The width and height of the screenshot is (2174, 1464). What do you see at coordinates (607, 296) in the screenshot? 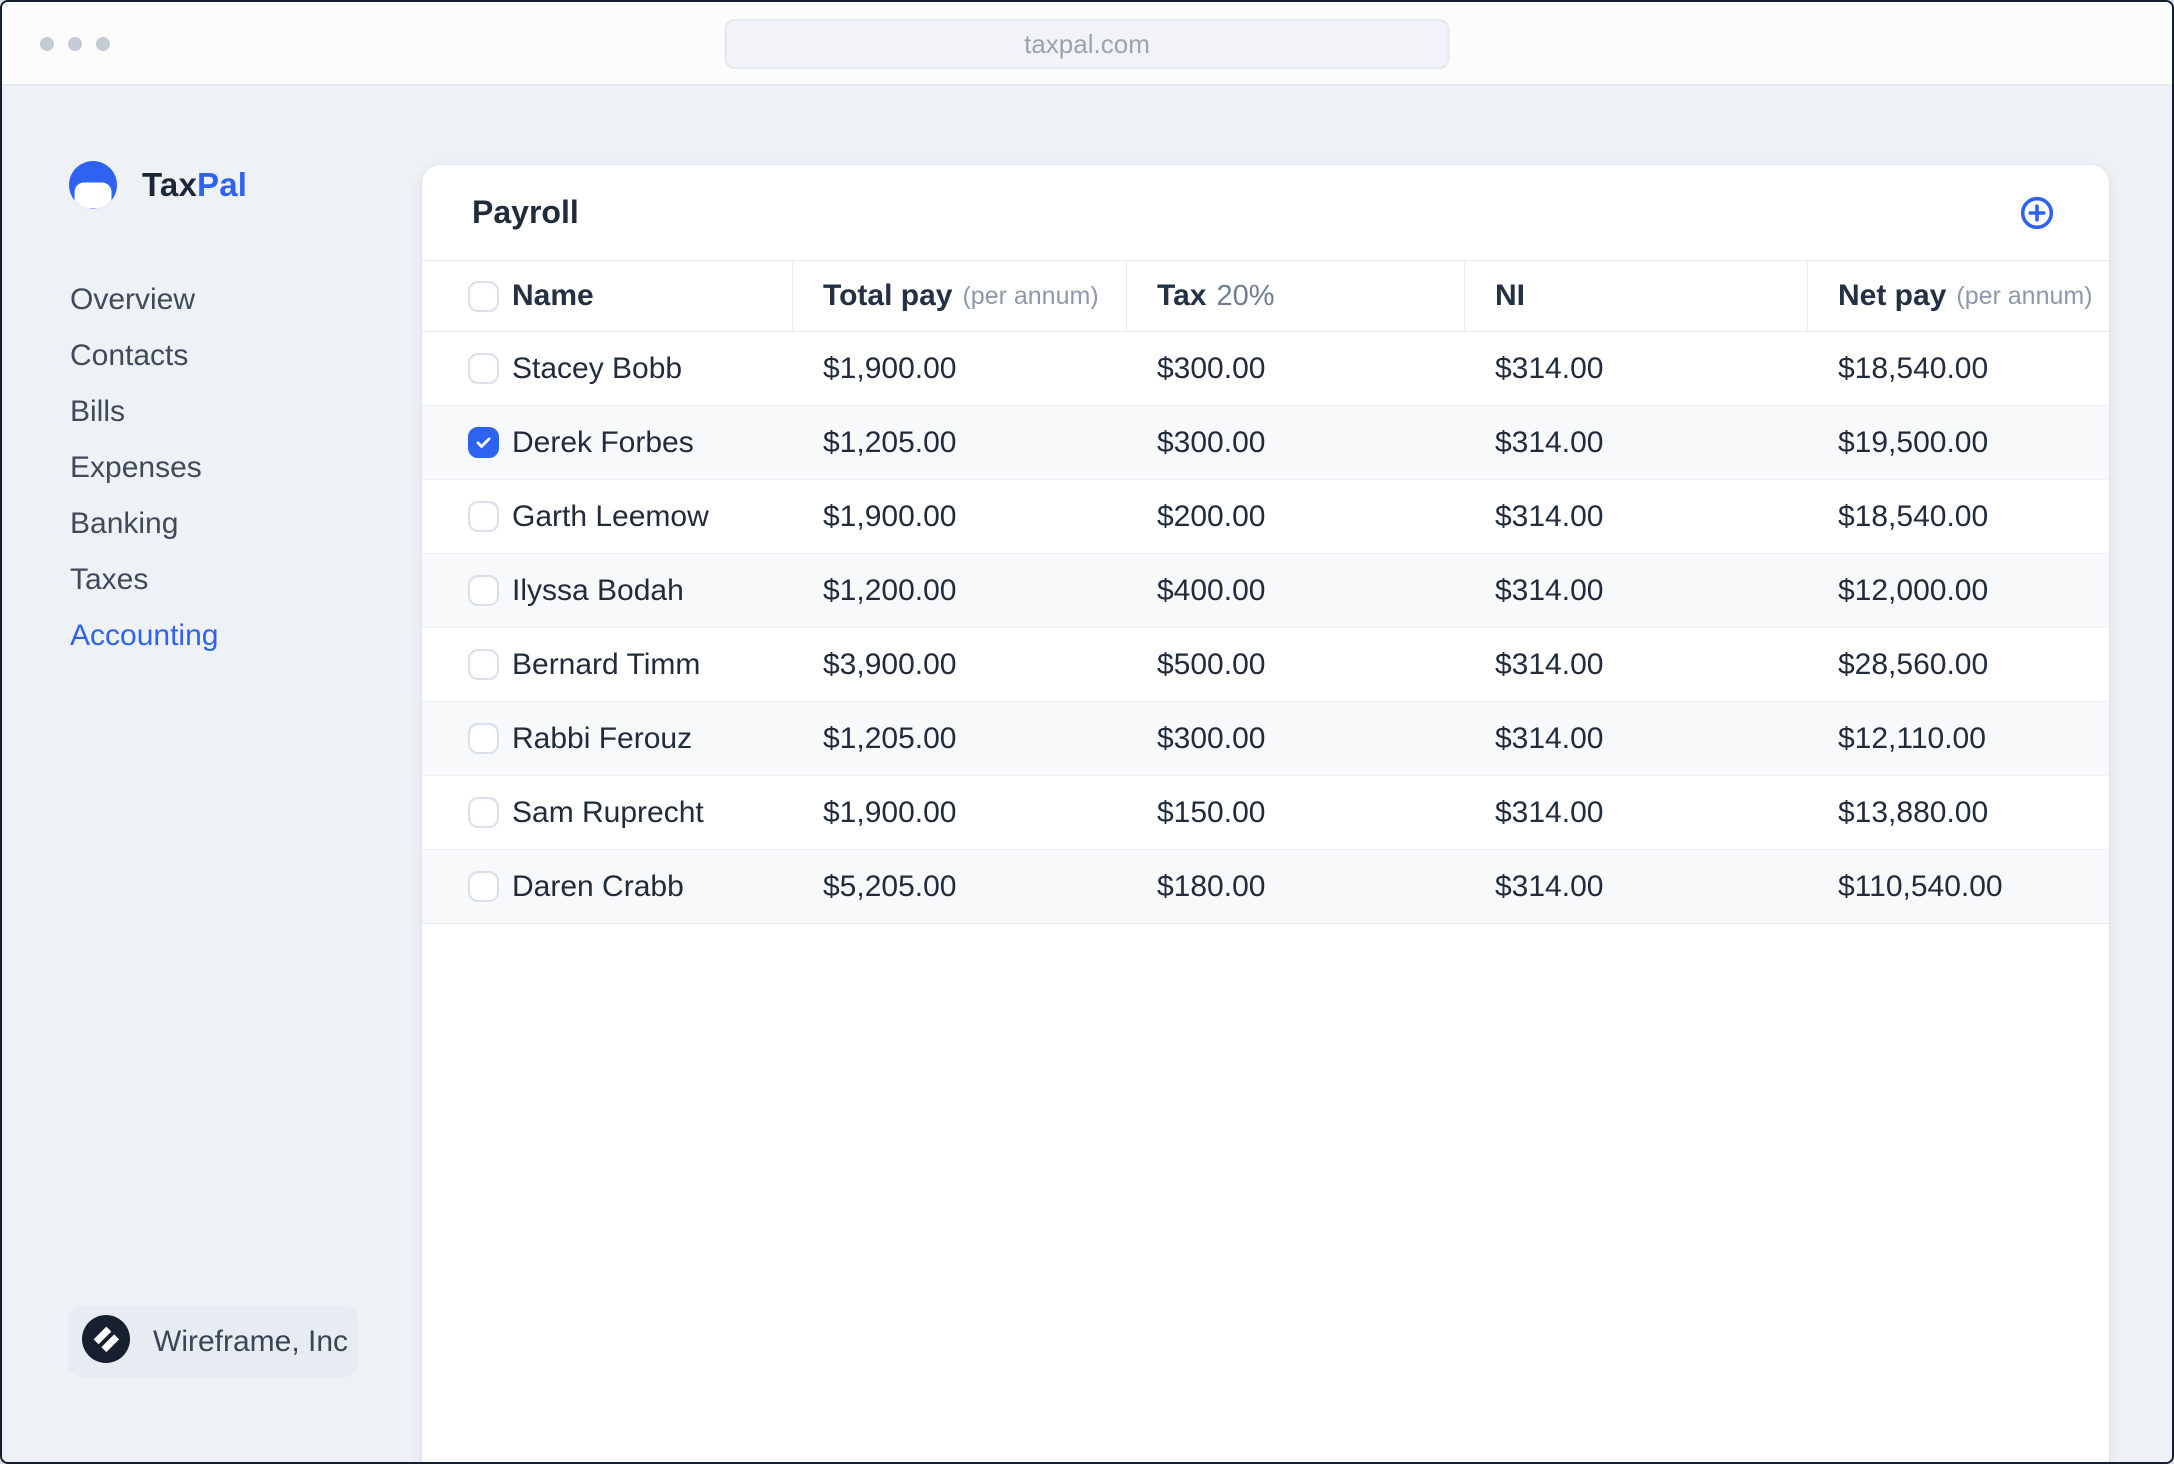
I see `column-header-name: Name` at bounding box center [607, 296].